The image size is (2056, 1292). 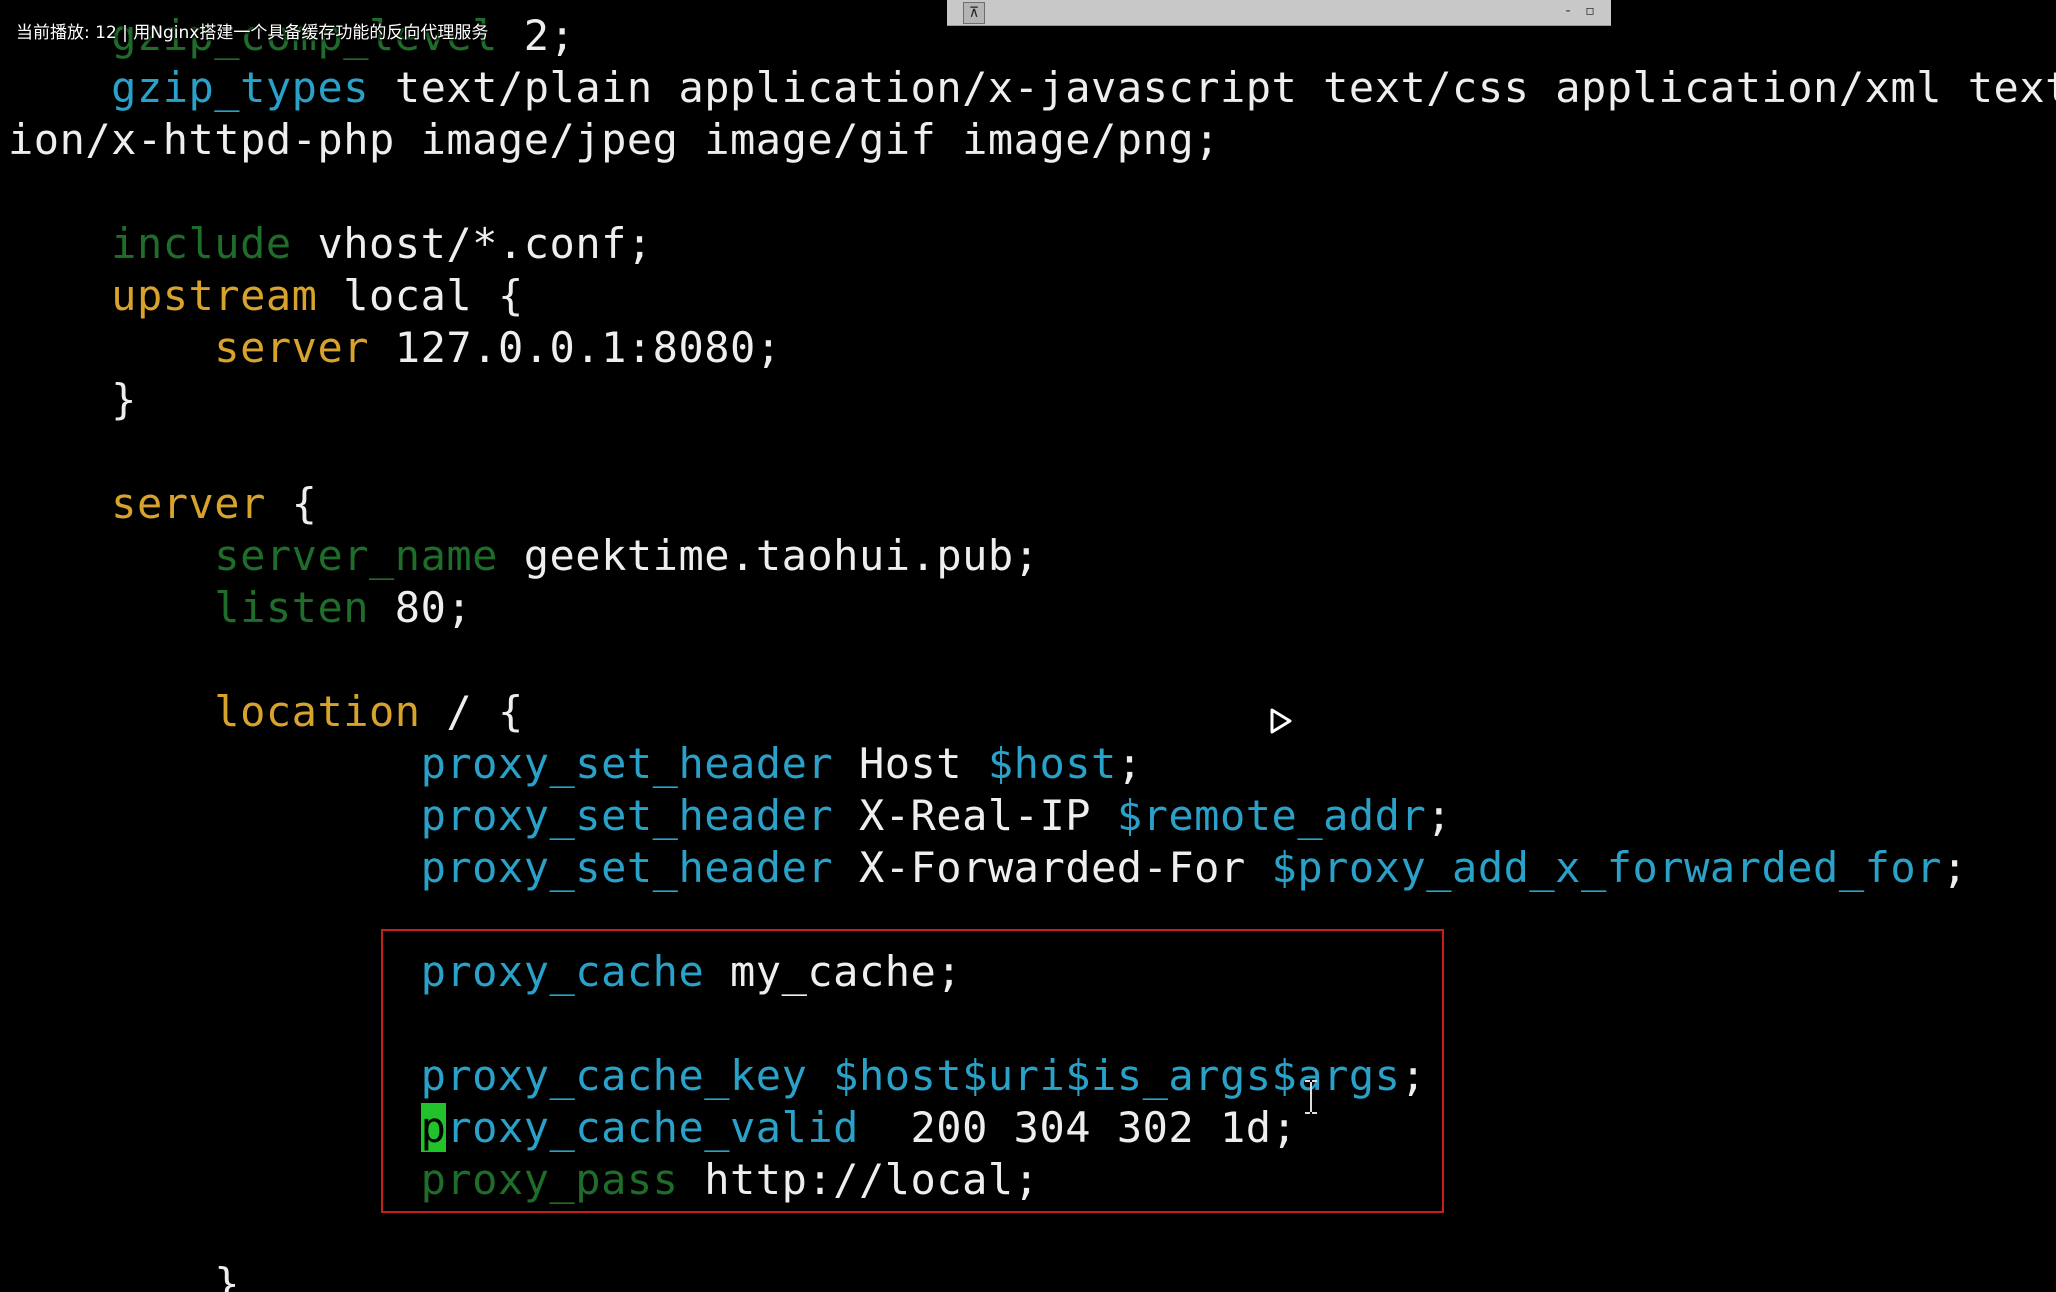 I want to click on code-token: proxy_cache, so click(x=562, y=971).